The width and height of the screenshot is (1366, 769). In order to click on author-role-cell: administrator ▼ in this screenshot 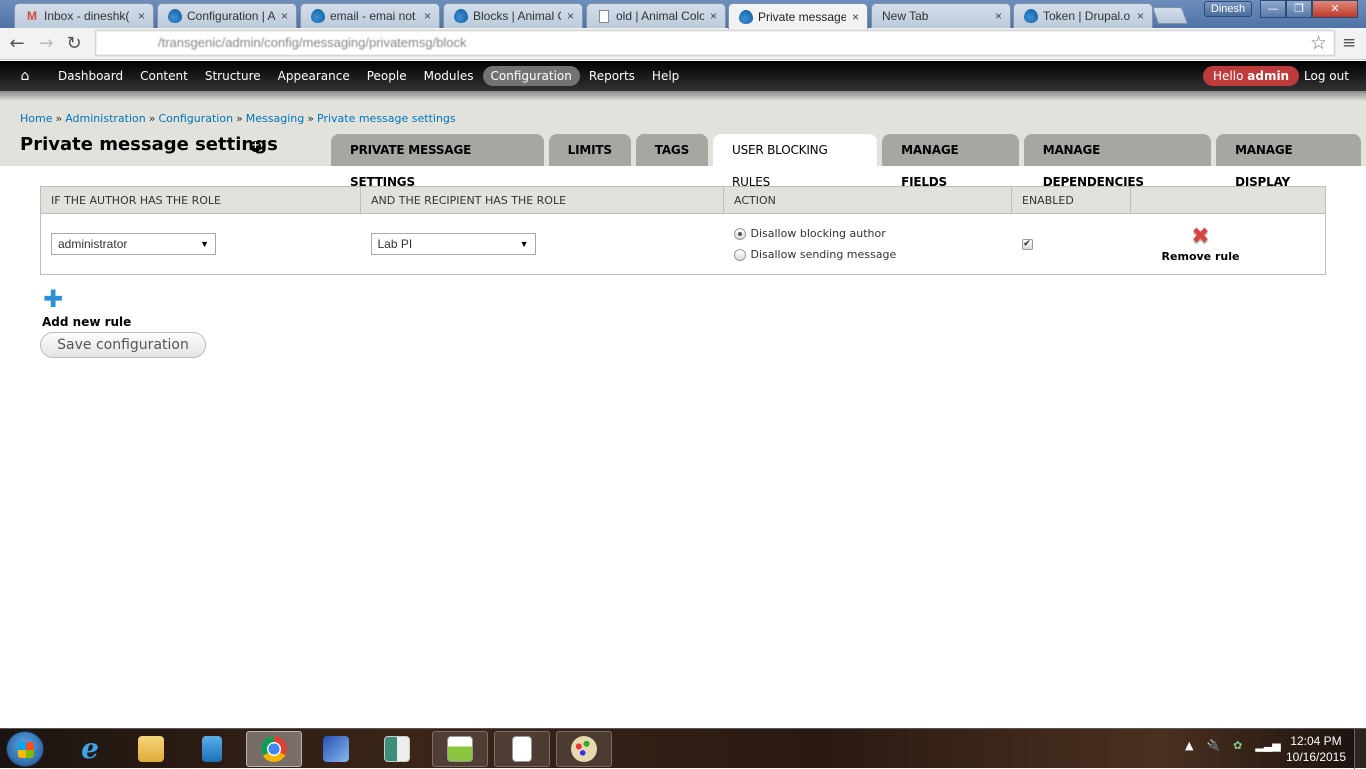, I will do `click(201, 244)`.